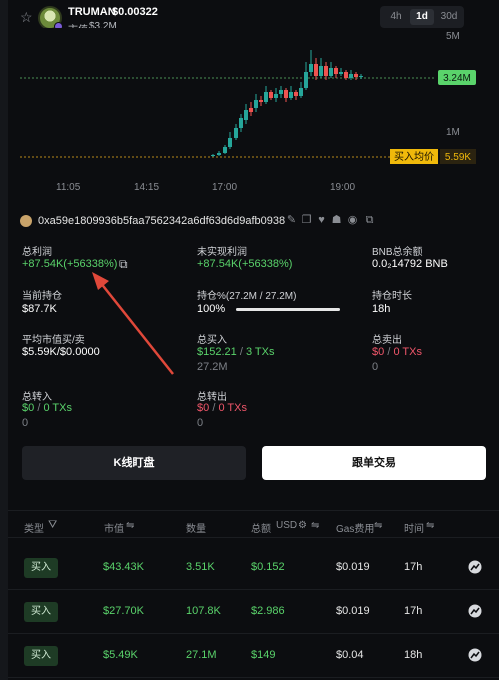 This screenshot has width=499, height=680. Describe the element at coordinates (315, 525) in the screenshot. I see `currency-swap-icon: ⇋` at that location.